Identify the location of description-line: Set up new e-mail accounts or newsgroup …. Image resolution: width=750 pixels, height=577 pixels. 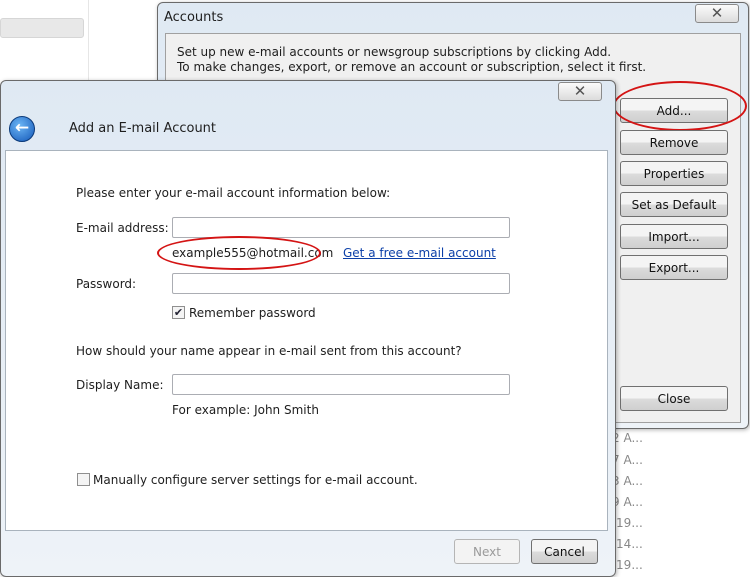
(394, 52).